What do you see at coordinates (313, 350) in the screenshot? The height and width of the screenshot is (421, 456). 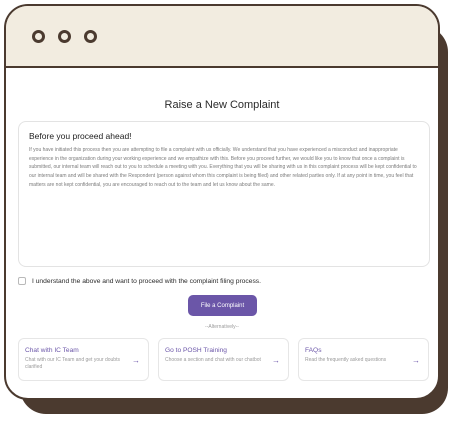 I see `option-title: FAQs` at bounding box center [313, 350].